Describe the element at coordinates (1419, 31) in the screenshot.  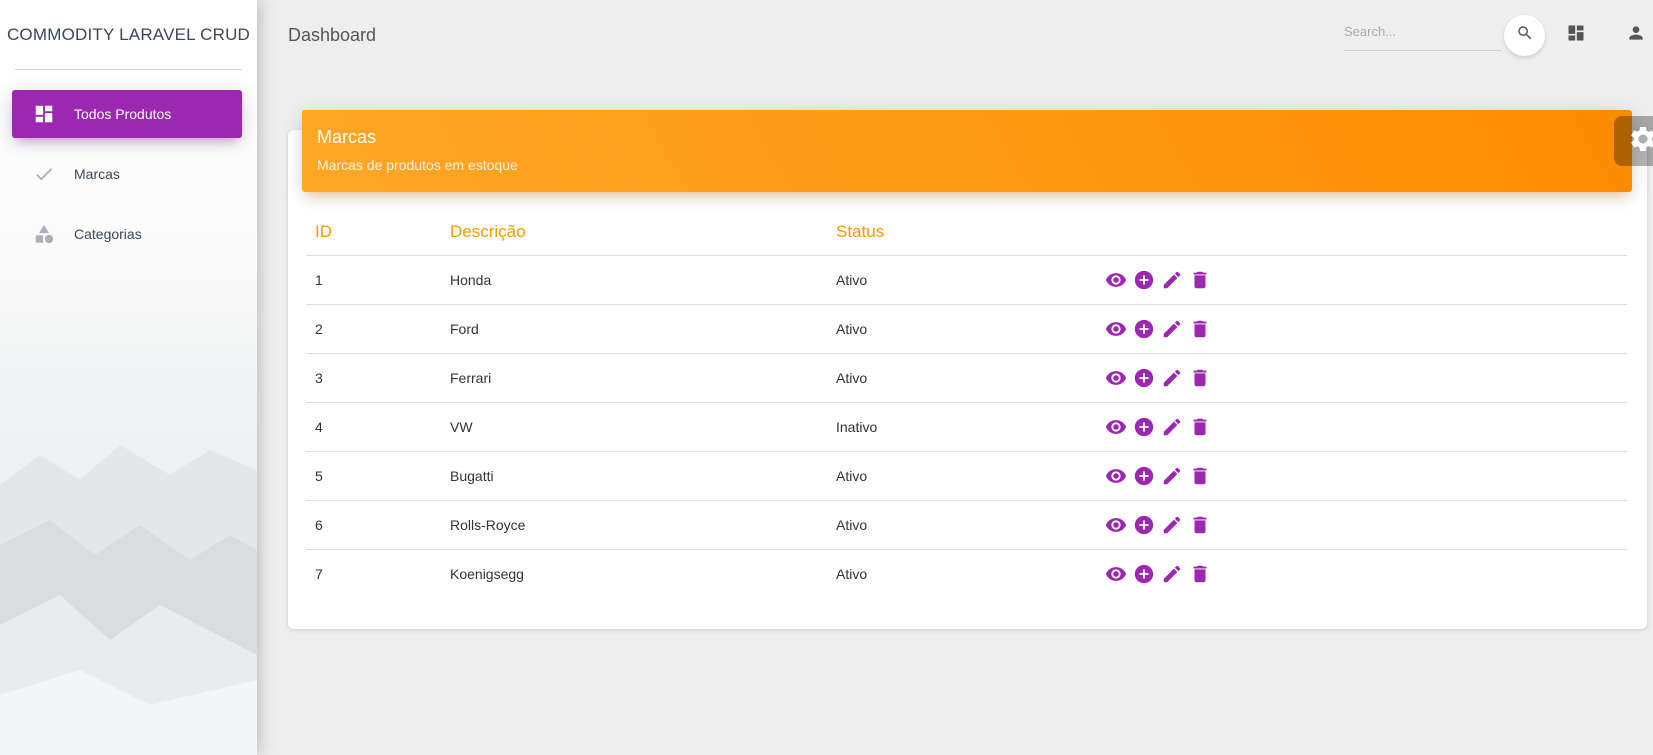
I see `search-input` at that location.